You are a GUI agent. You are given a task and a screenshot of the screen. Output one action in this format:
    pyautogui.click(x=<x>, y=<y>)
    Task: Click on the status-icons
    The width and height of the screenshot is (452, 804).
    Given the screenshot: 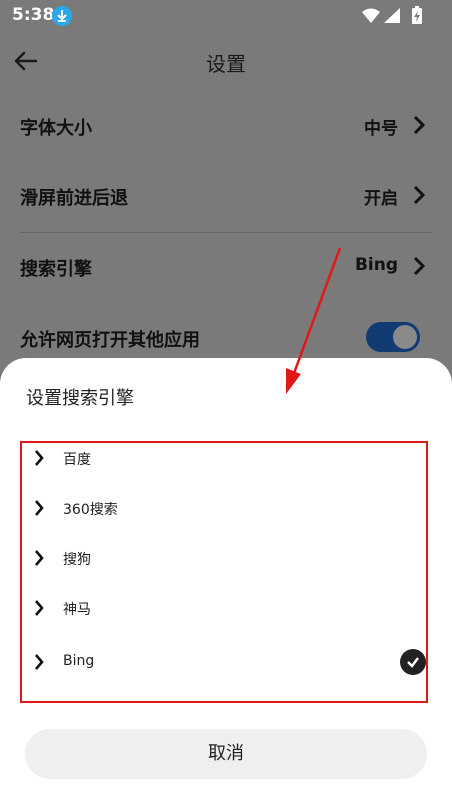 What is the action you would take?
    pyautogui.click(x=397, y=18)
    